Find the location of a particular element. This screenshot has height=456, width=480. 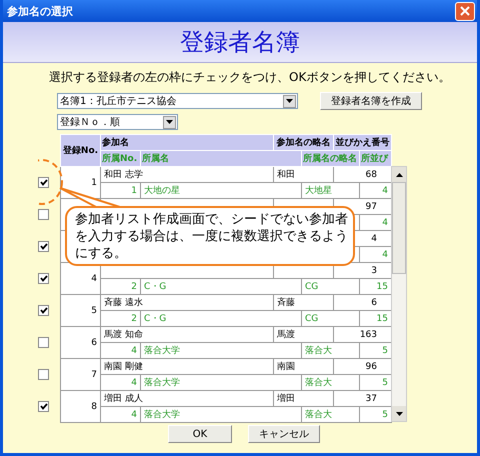

table-cell: 大地の星 is located at coordinates (221, 190).